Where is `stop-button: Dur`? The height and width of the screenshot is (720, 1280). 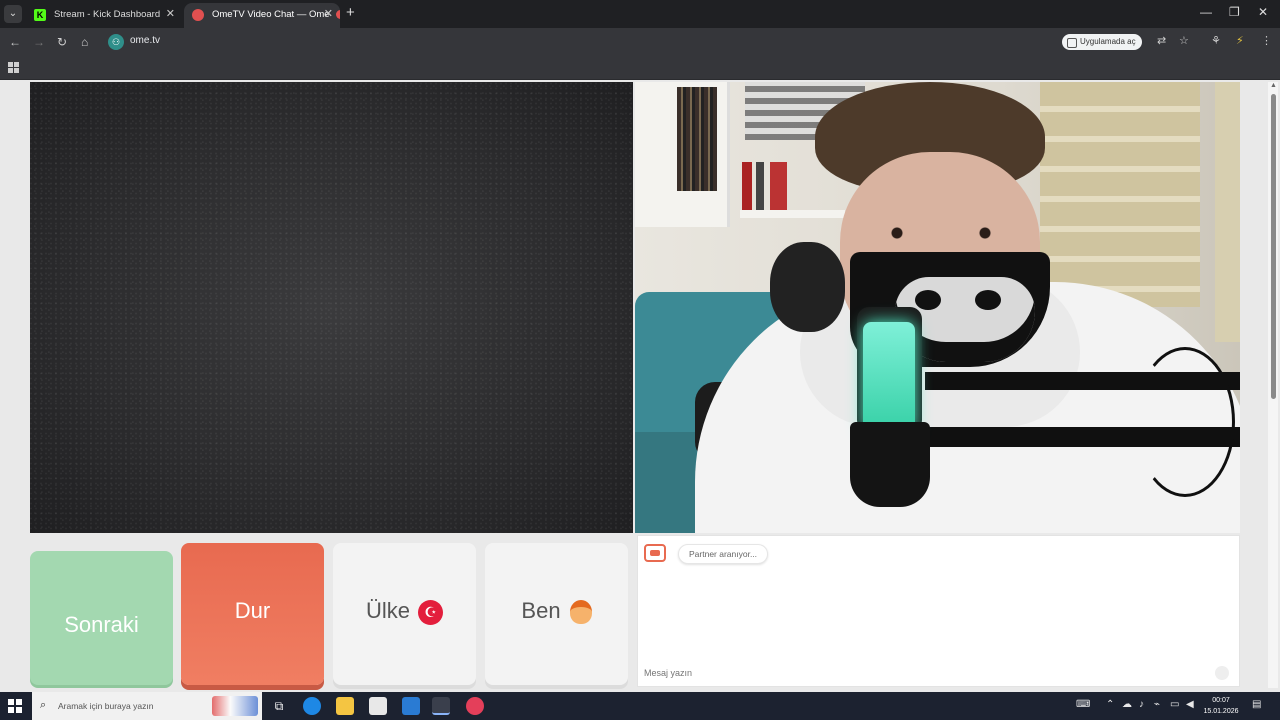 stop-button: Dur is located at coordinates (252, 614).